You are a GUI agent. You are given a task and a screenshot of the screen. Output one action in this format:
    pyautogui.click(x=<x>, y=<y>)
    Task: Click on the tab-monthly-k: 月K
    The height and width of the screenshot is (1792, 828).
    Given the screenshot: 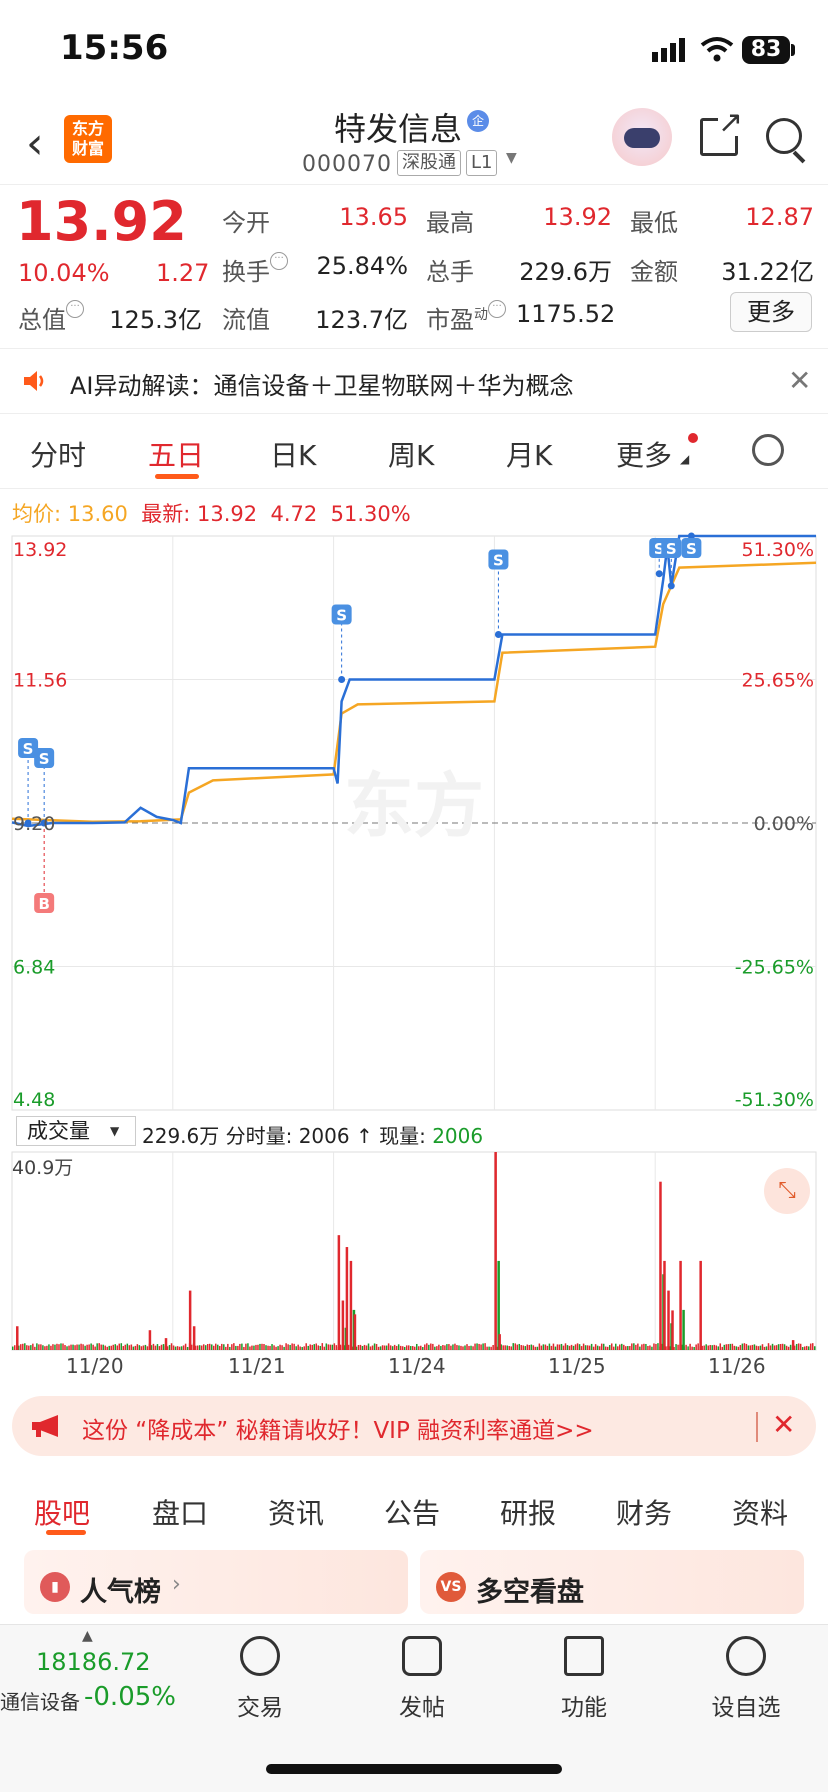 What is the action you would take?
    pyautogui.click(x=529, y=454)
    